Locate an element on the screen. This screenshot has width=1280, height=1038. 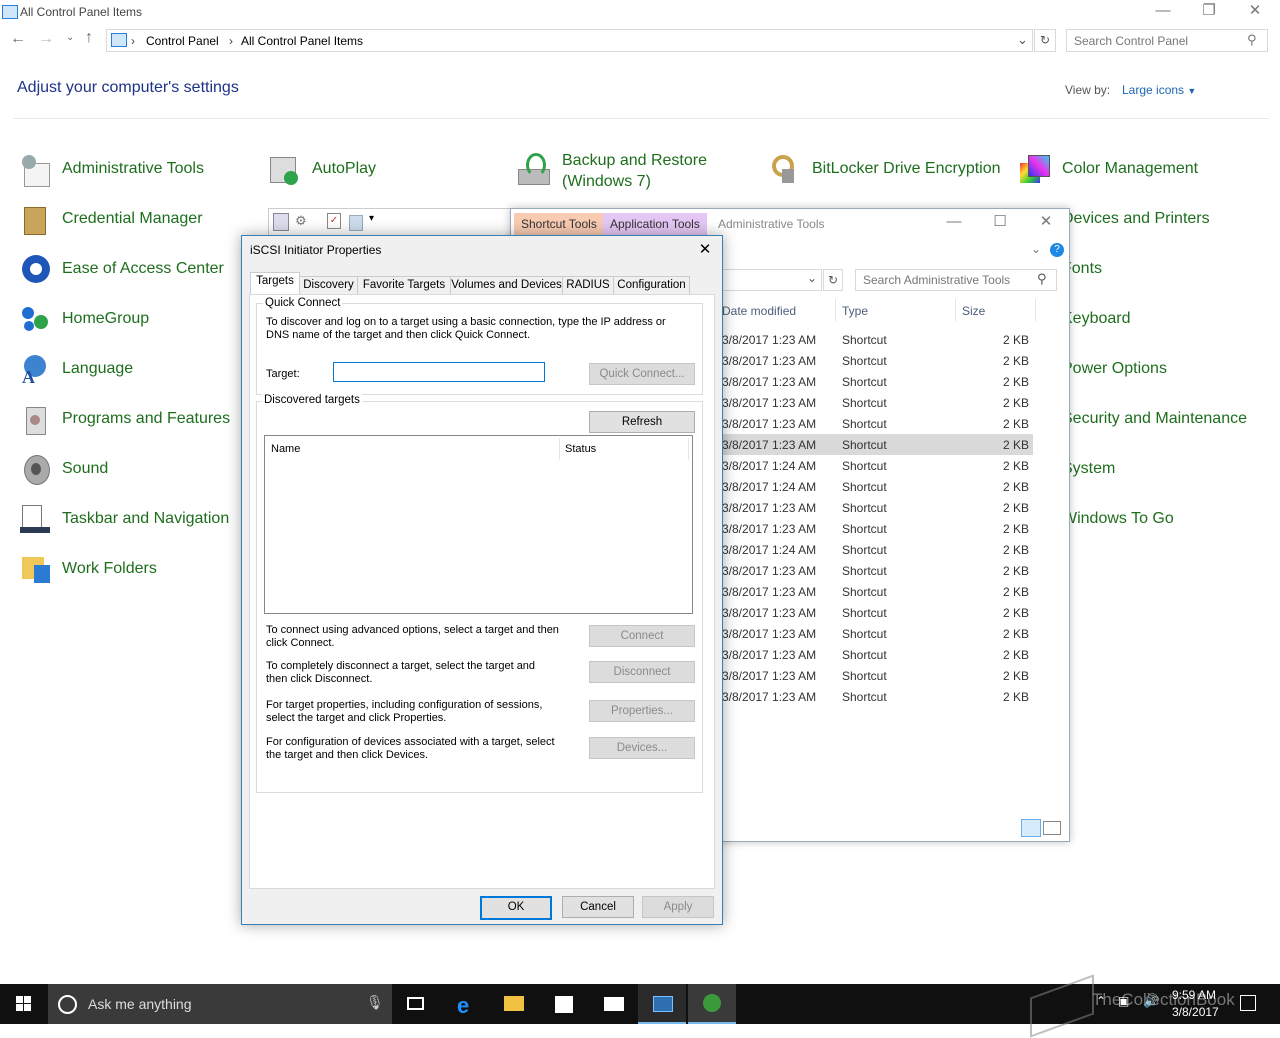
control-panel-taskbar-icon is located at coordinates (662, 1004).